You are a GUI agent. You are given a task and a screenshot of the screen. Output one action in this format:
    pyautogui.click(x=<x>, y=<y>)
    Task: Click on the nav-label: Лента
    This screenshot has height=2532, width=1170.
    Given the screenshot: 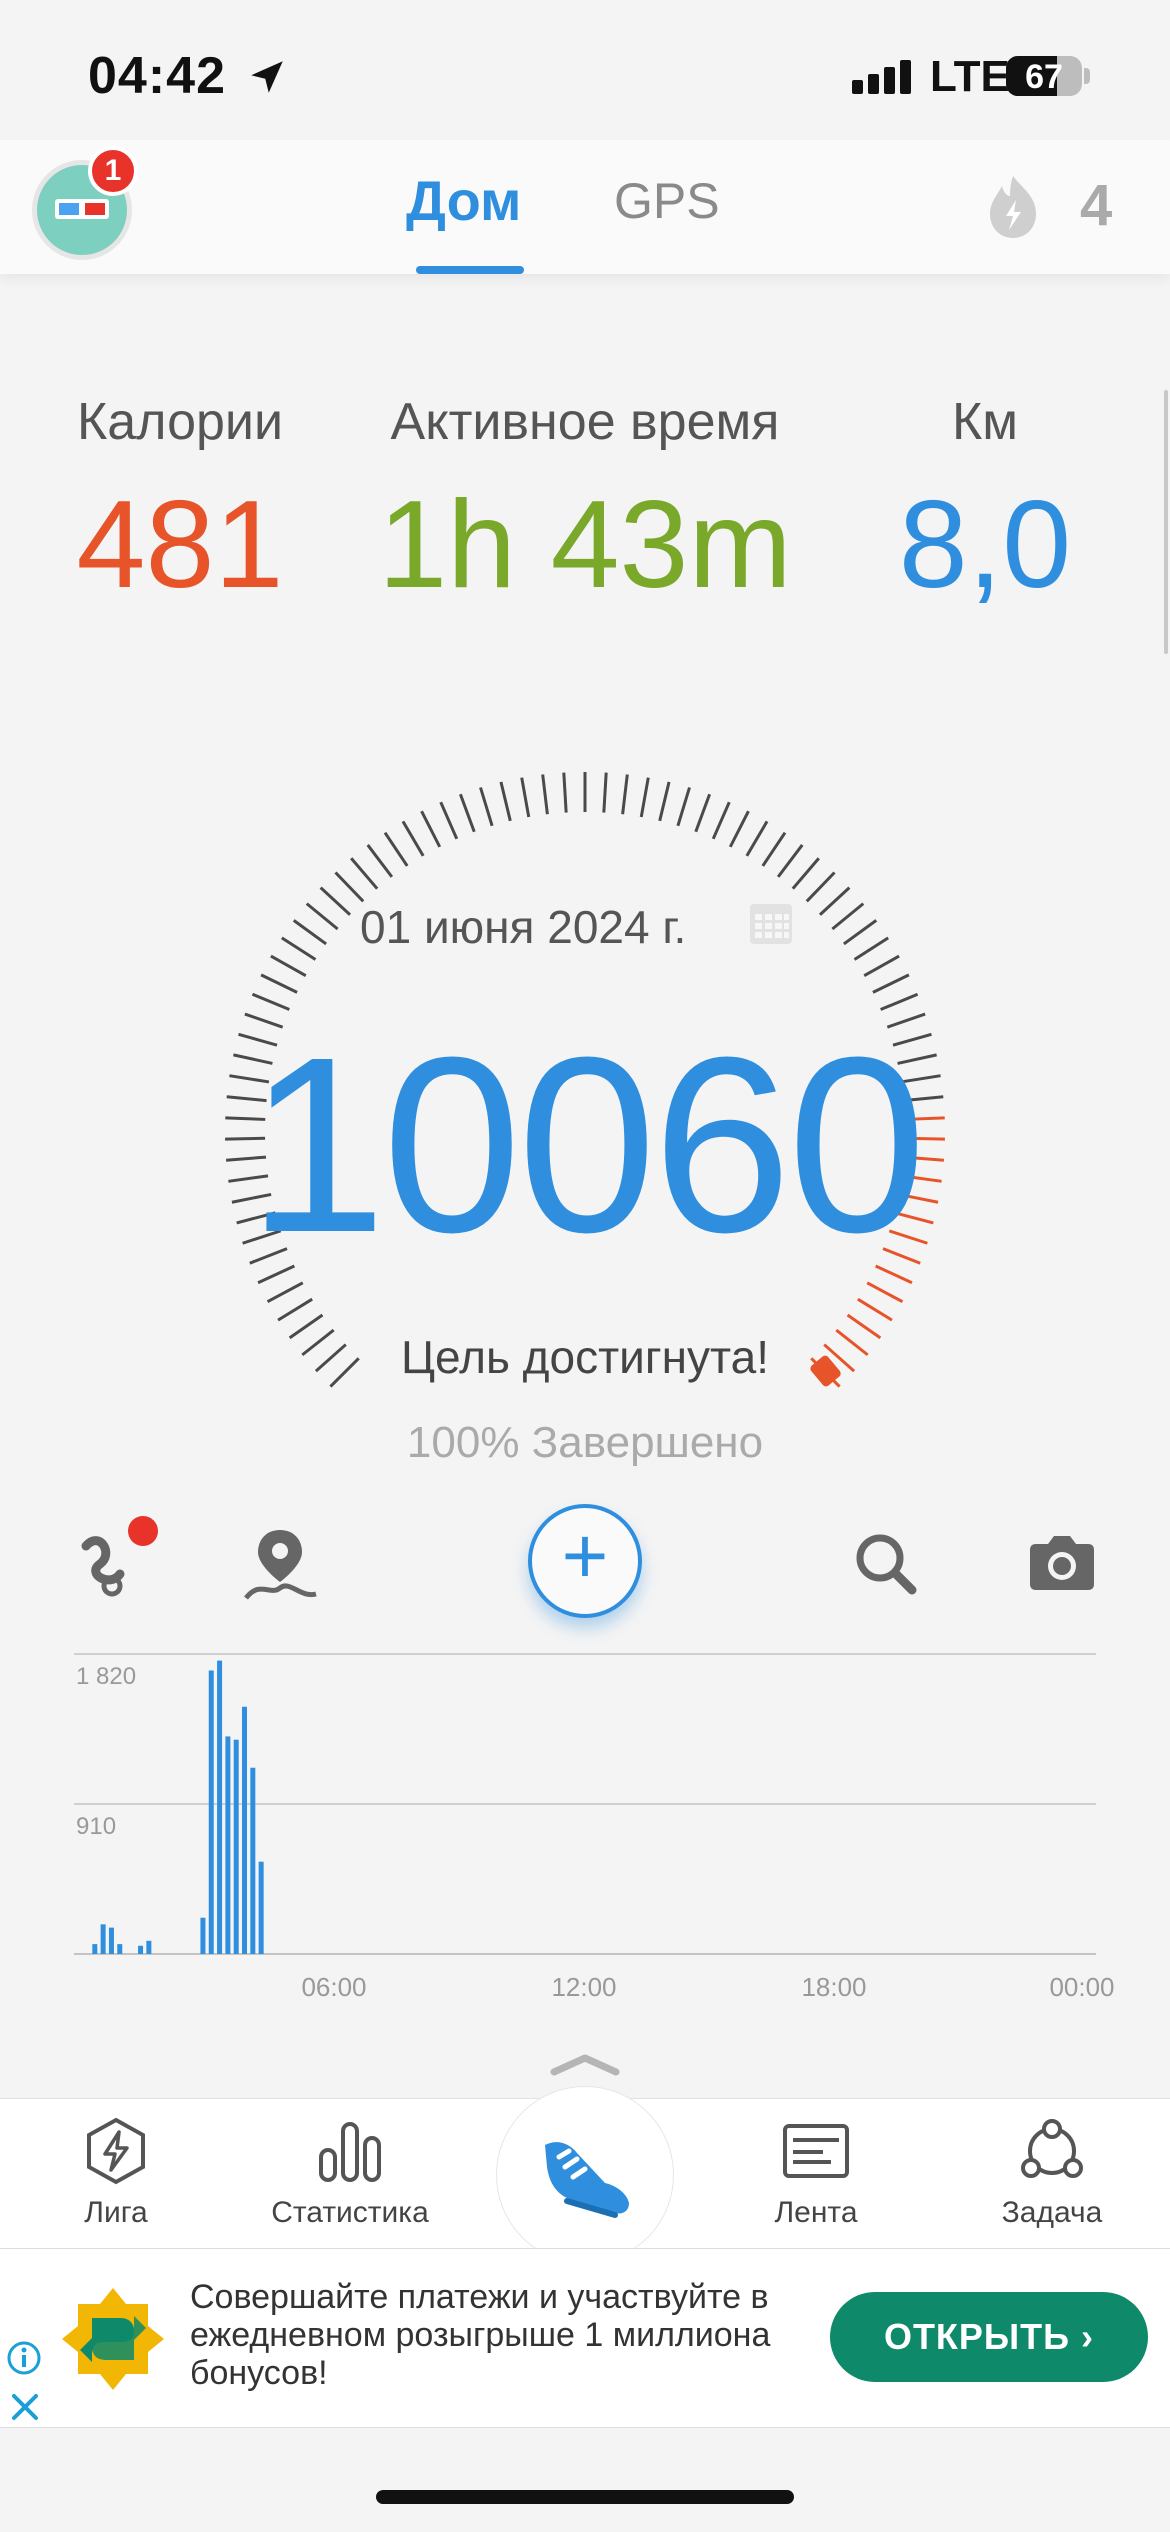 What is the action you would take?
    pyautogui.click(x=816, y=2212)
    